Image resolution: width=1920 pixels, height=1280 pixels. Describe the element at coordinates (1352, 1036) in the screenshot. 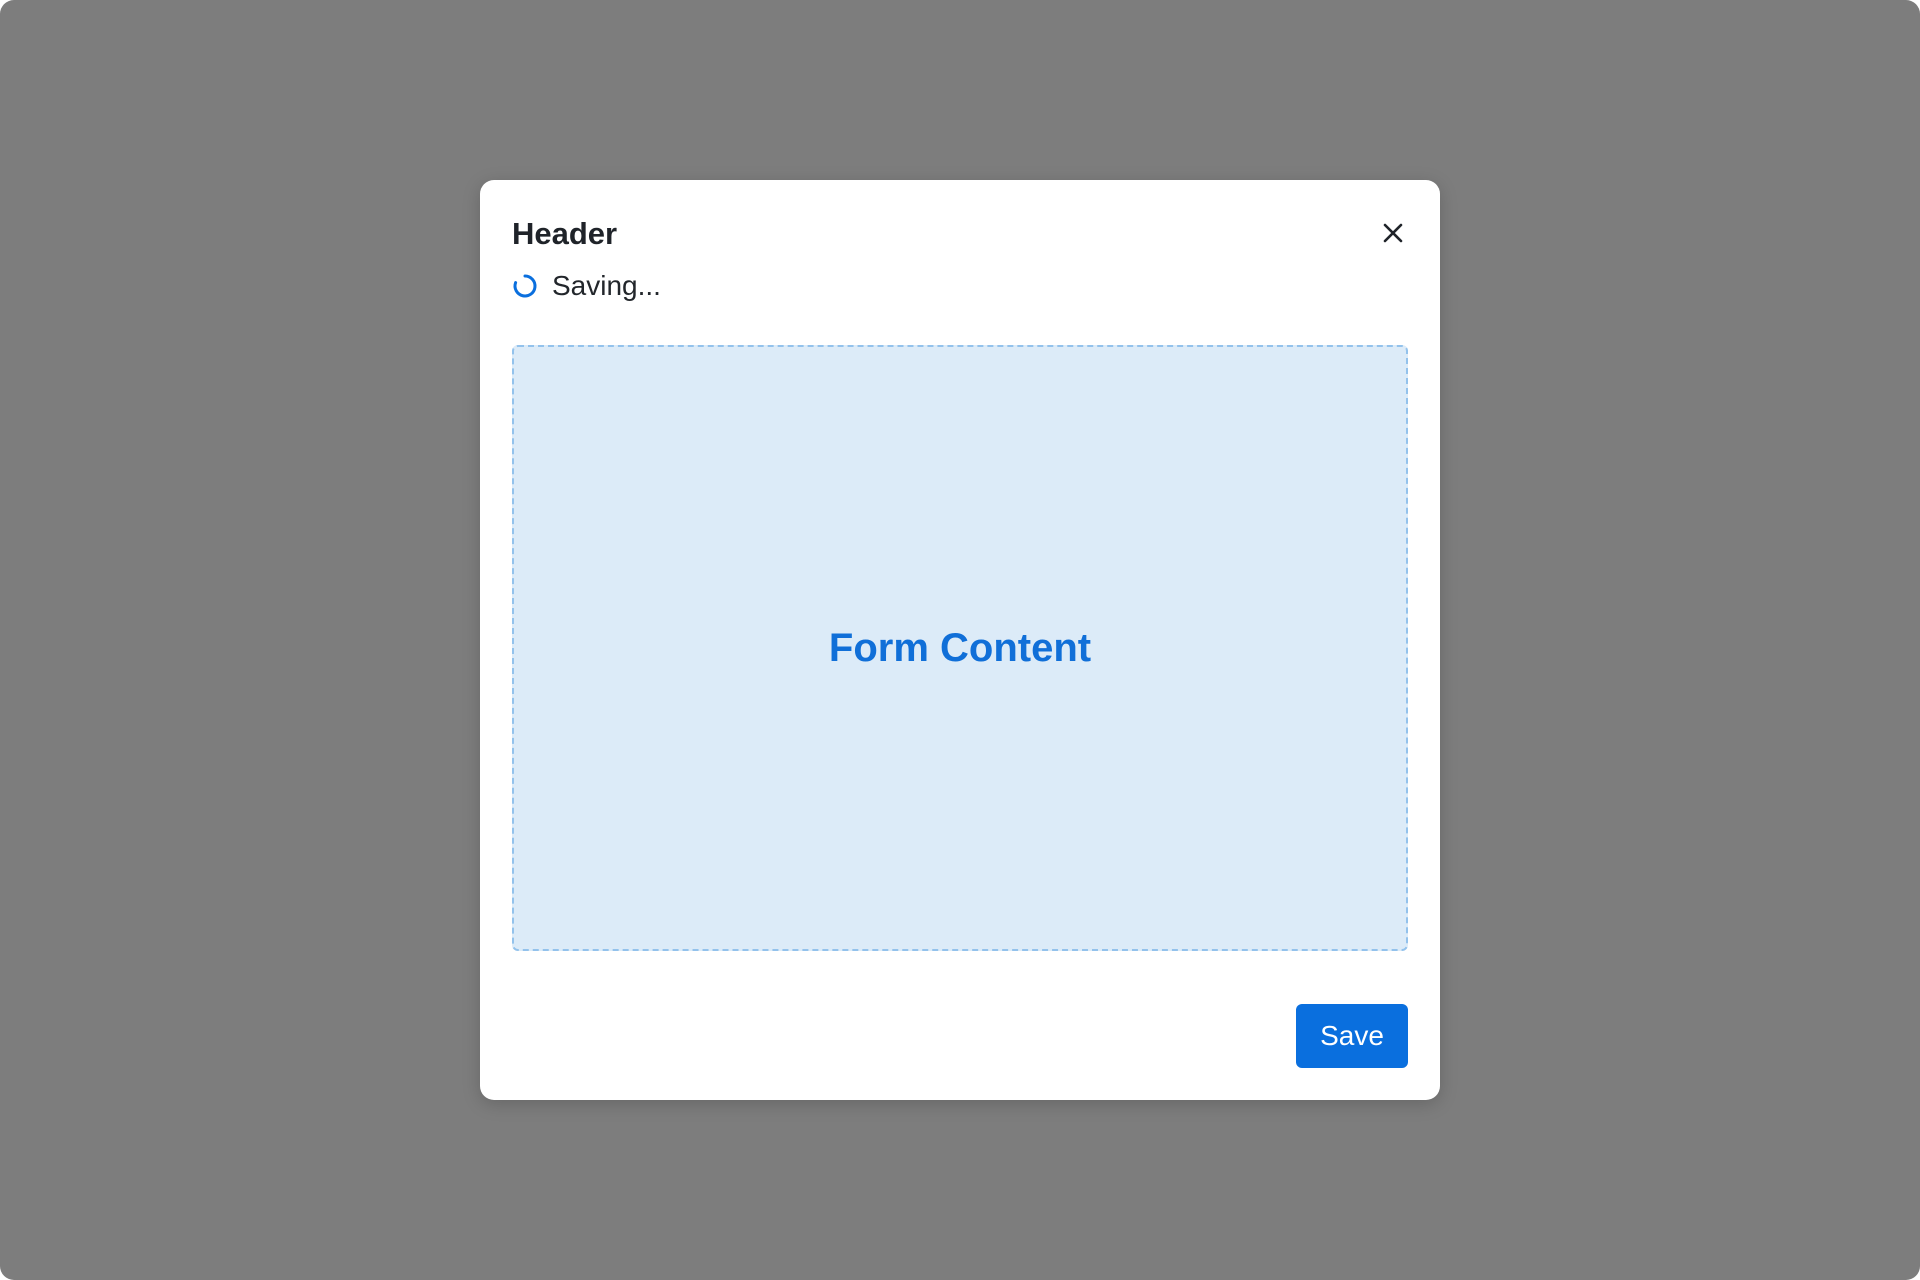

I see `save-button: Save` at that location.